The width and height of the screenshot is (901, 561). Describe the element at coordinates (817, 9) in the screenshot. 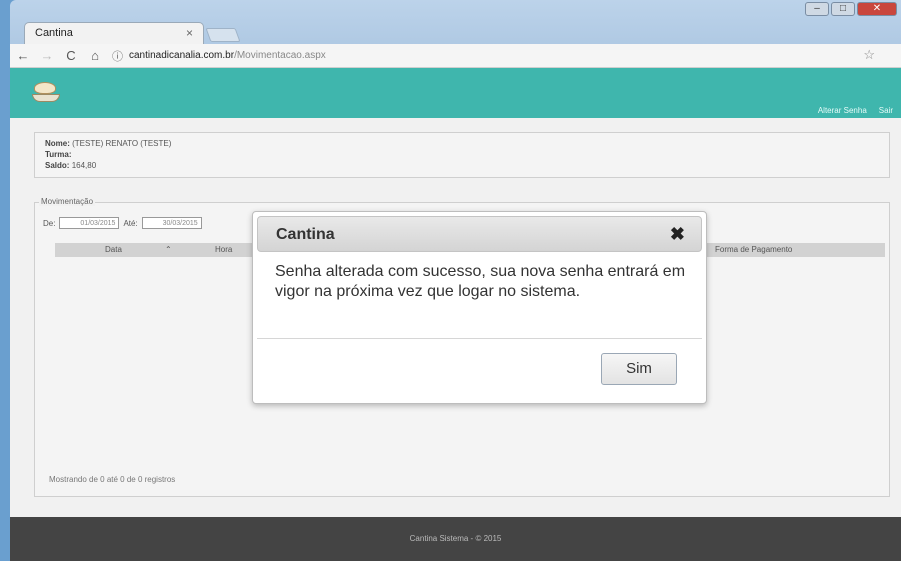

I see `minimize-button: –` at that location.